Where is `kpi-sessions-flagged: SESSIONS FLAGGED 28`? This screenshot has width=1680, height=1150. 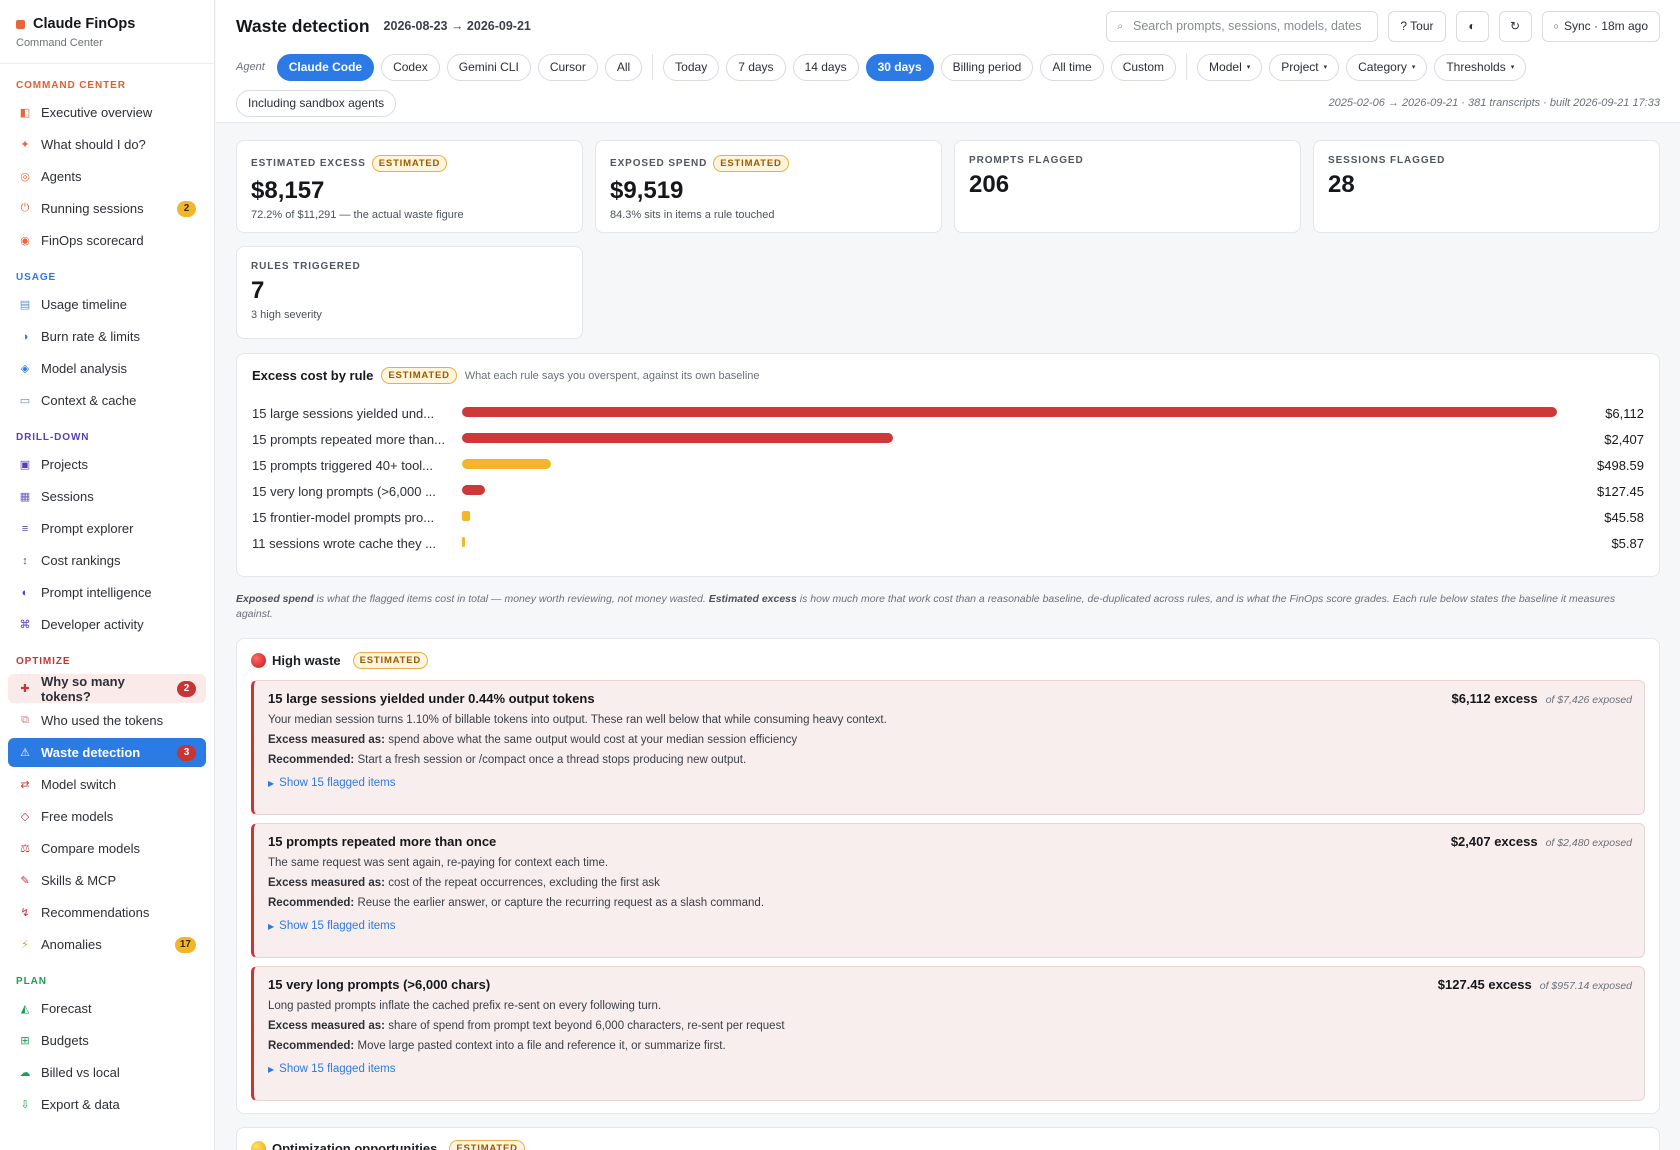
kpi-sessions-flagged: SESSIONS FLAGGED 28 is located at coordinates (1486, 186).